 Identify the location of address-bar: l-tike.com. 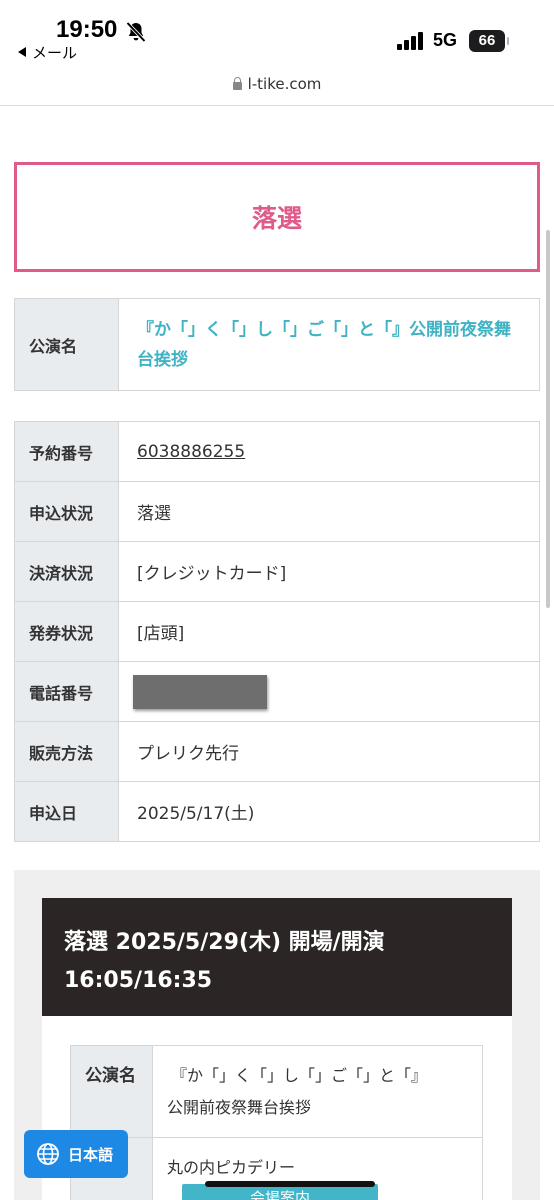
(277, 88).